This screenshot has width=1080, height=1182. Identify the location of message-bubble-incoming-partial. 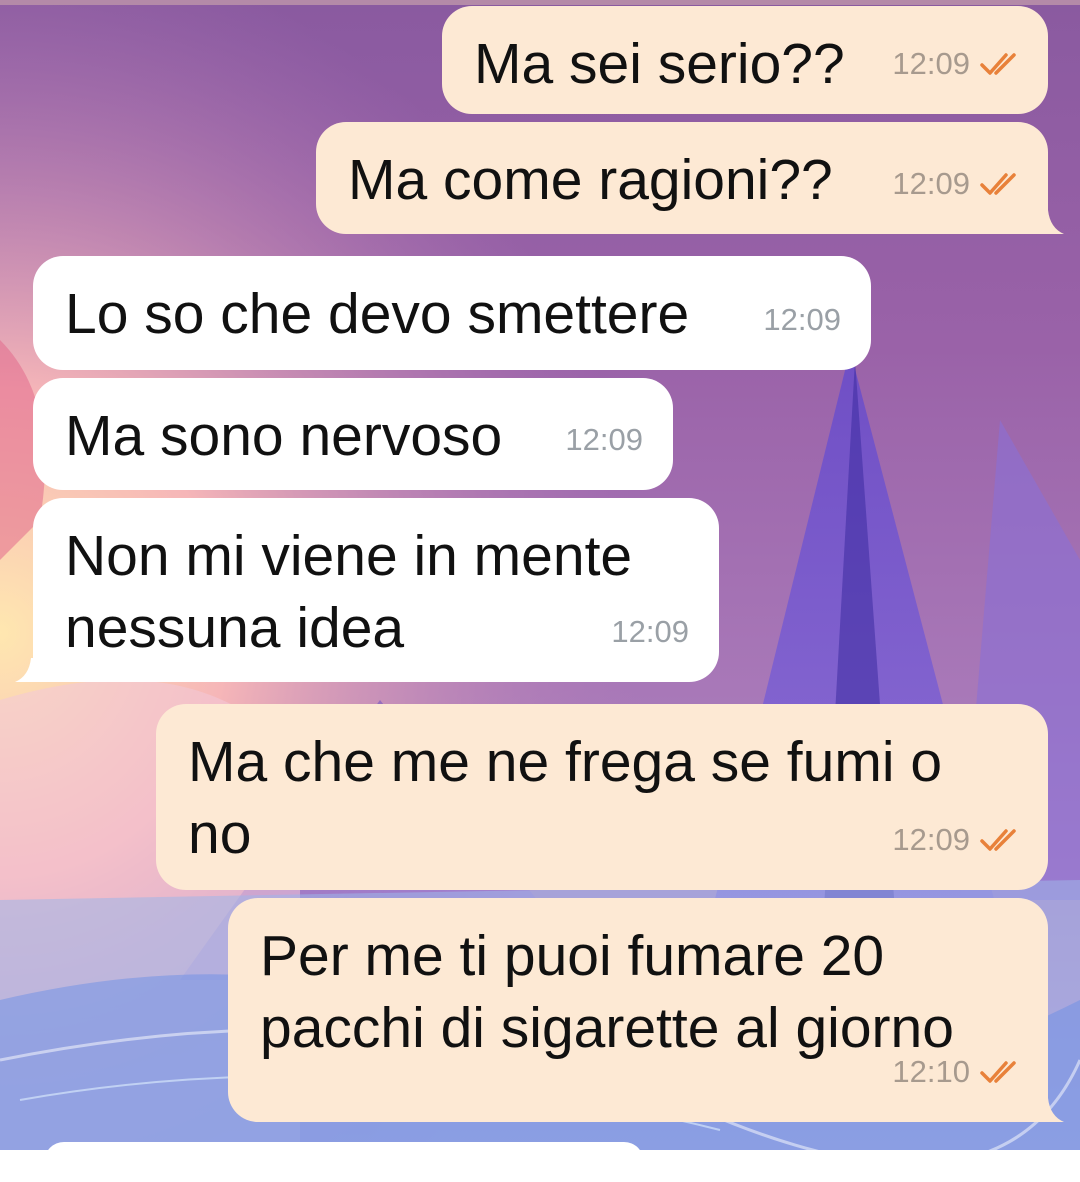
(344, 1162).